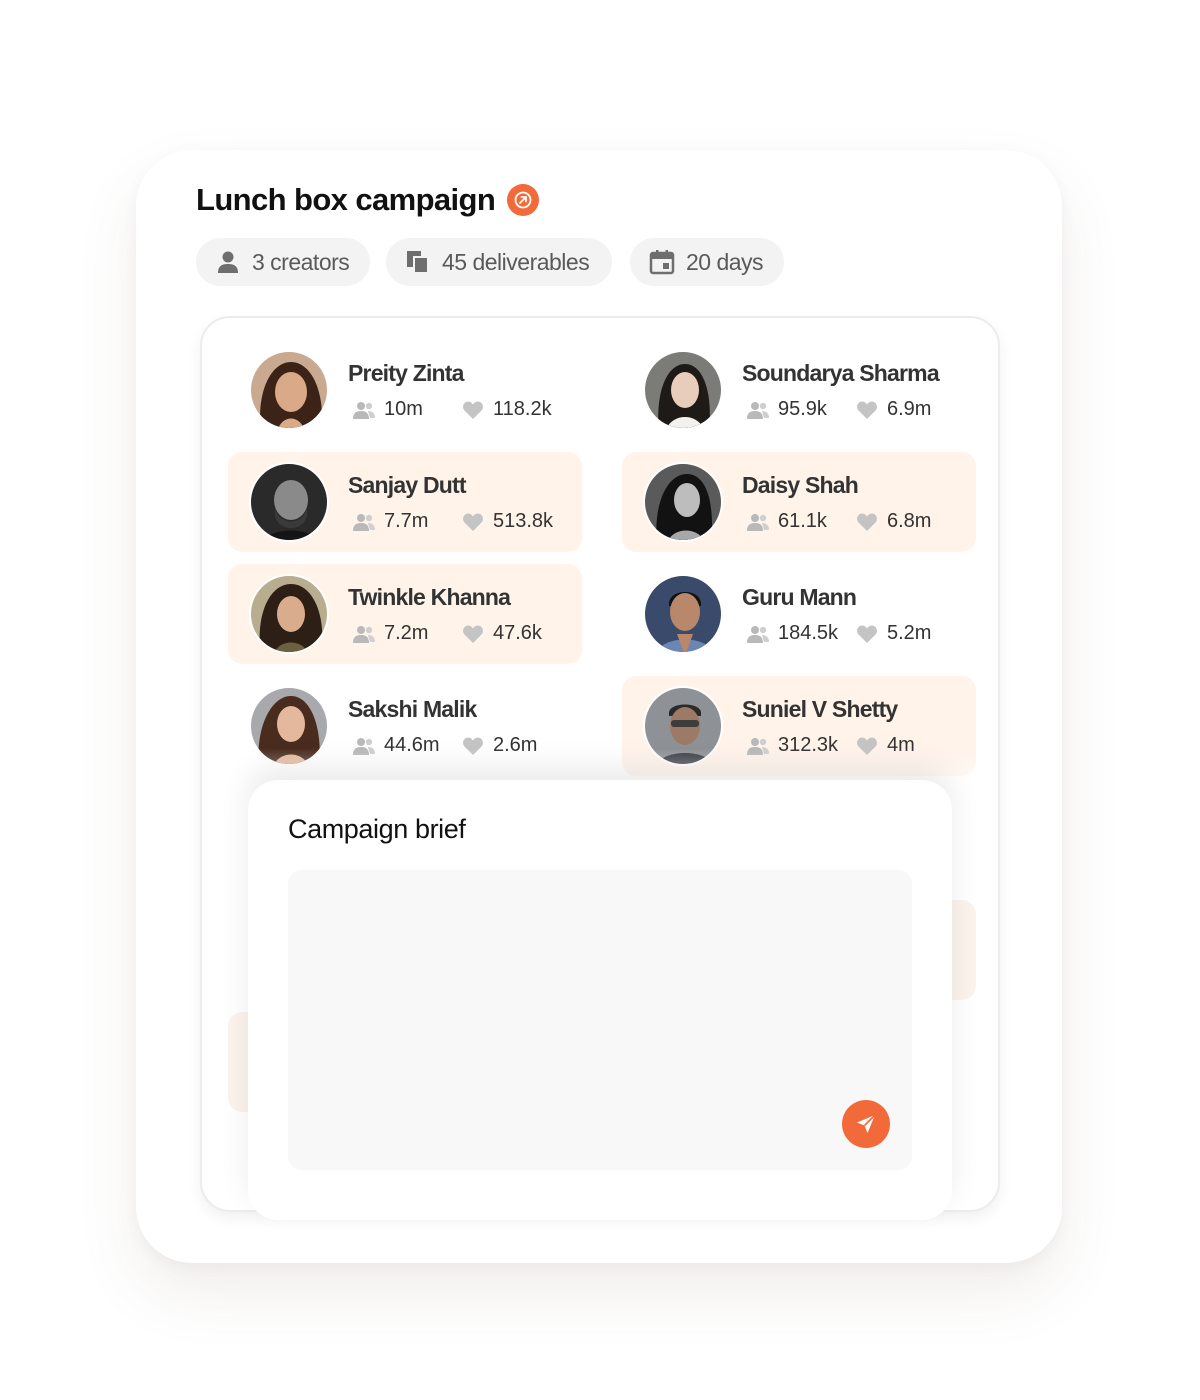 The height and width of the screenshot is (1400, 1200). What do you see at coordinates (517, 633) in the screenshot?
I see `likes-count: 47.6k` at bounding box center [517, 633].